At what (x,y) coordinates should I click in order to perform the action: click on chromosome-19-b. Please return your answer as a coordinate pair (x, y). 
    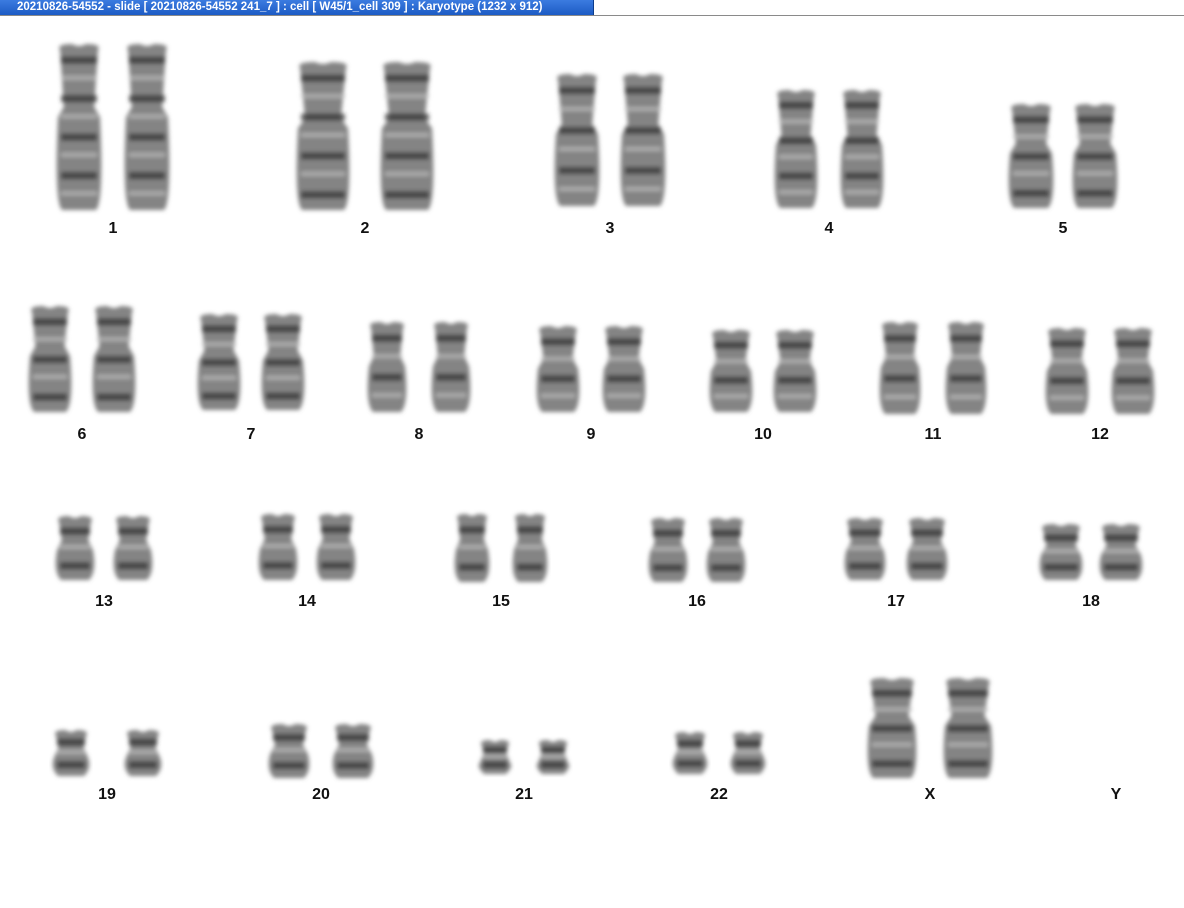
    Looking at the image, I should click on (143, 753).